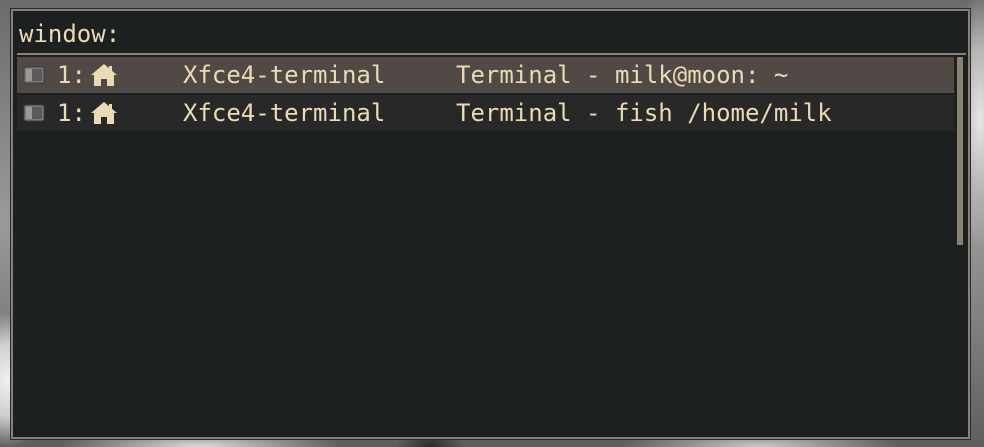 The height and width of the screenshot is (447, 984). What do you see at coordinates (70, 34) in the screenshot?
I see `prompt-label: window:` at bounding box center [70, 34].